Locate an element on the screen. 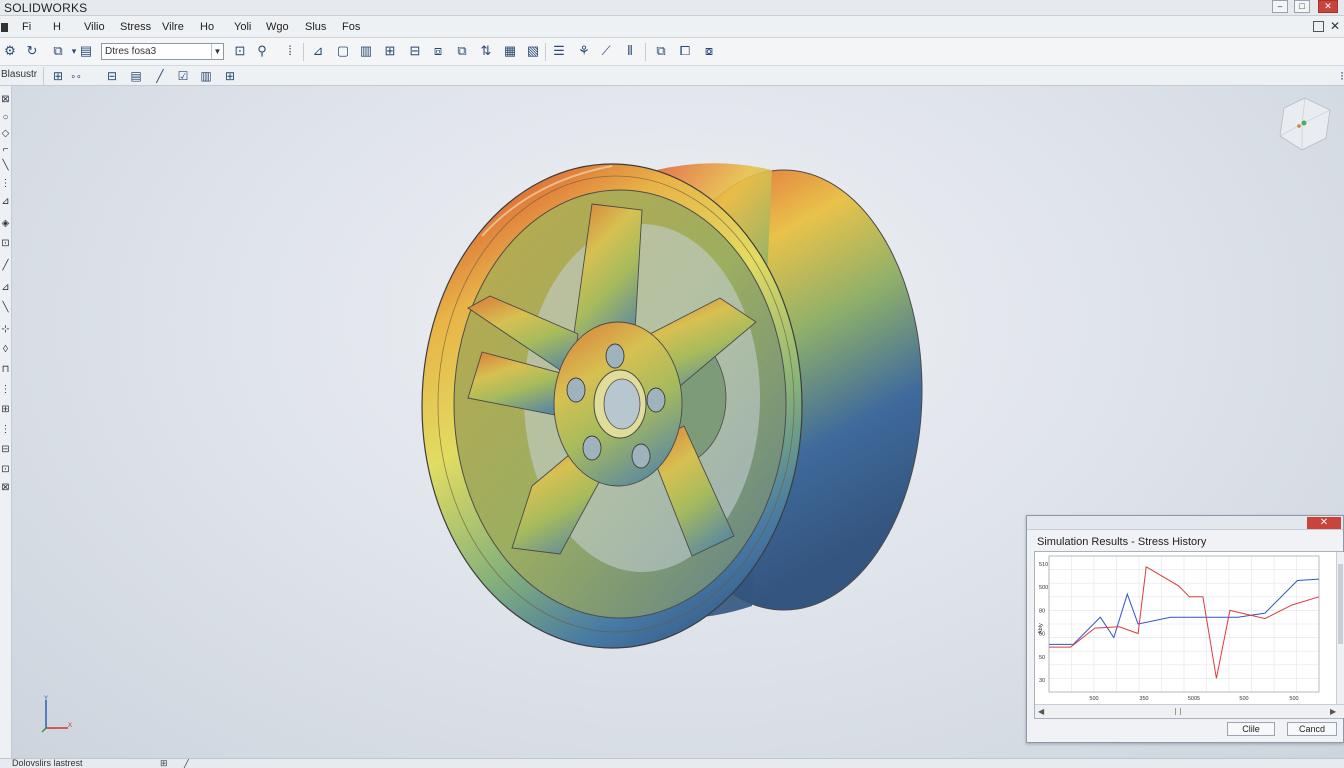  grid-icon: ⁞ is located at coordinates (290, 51).